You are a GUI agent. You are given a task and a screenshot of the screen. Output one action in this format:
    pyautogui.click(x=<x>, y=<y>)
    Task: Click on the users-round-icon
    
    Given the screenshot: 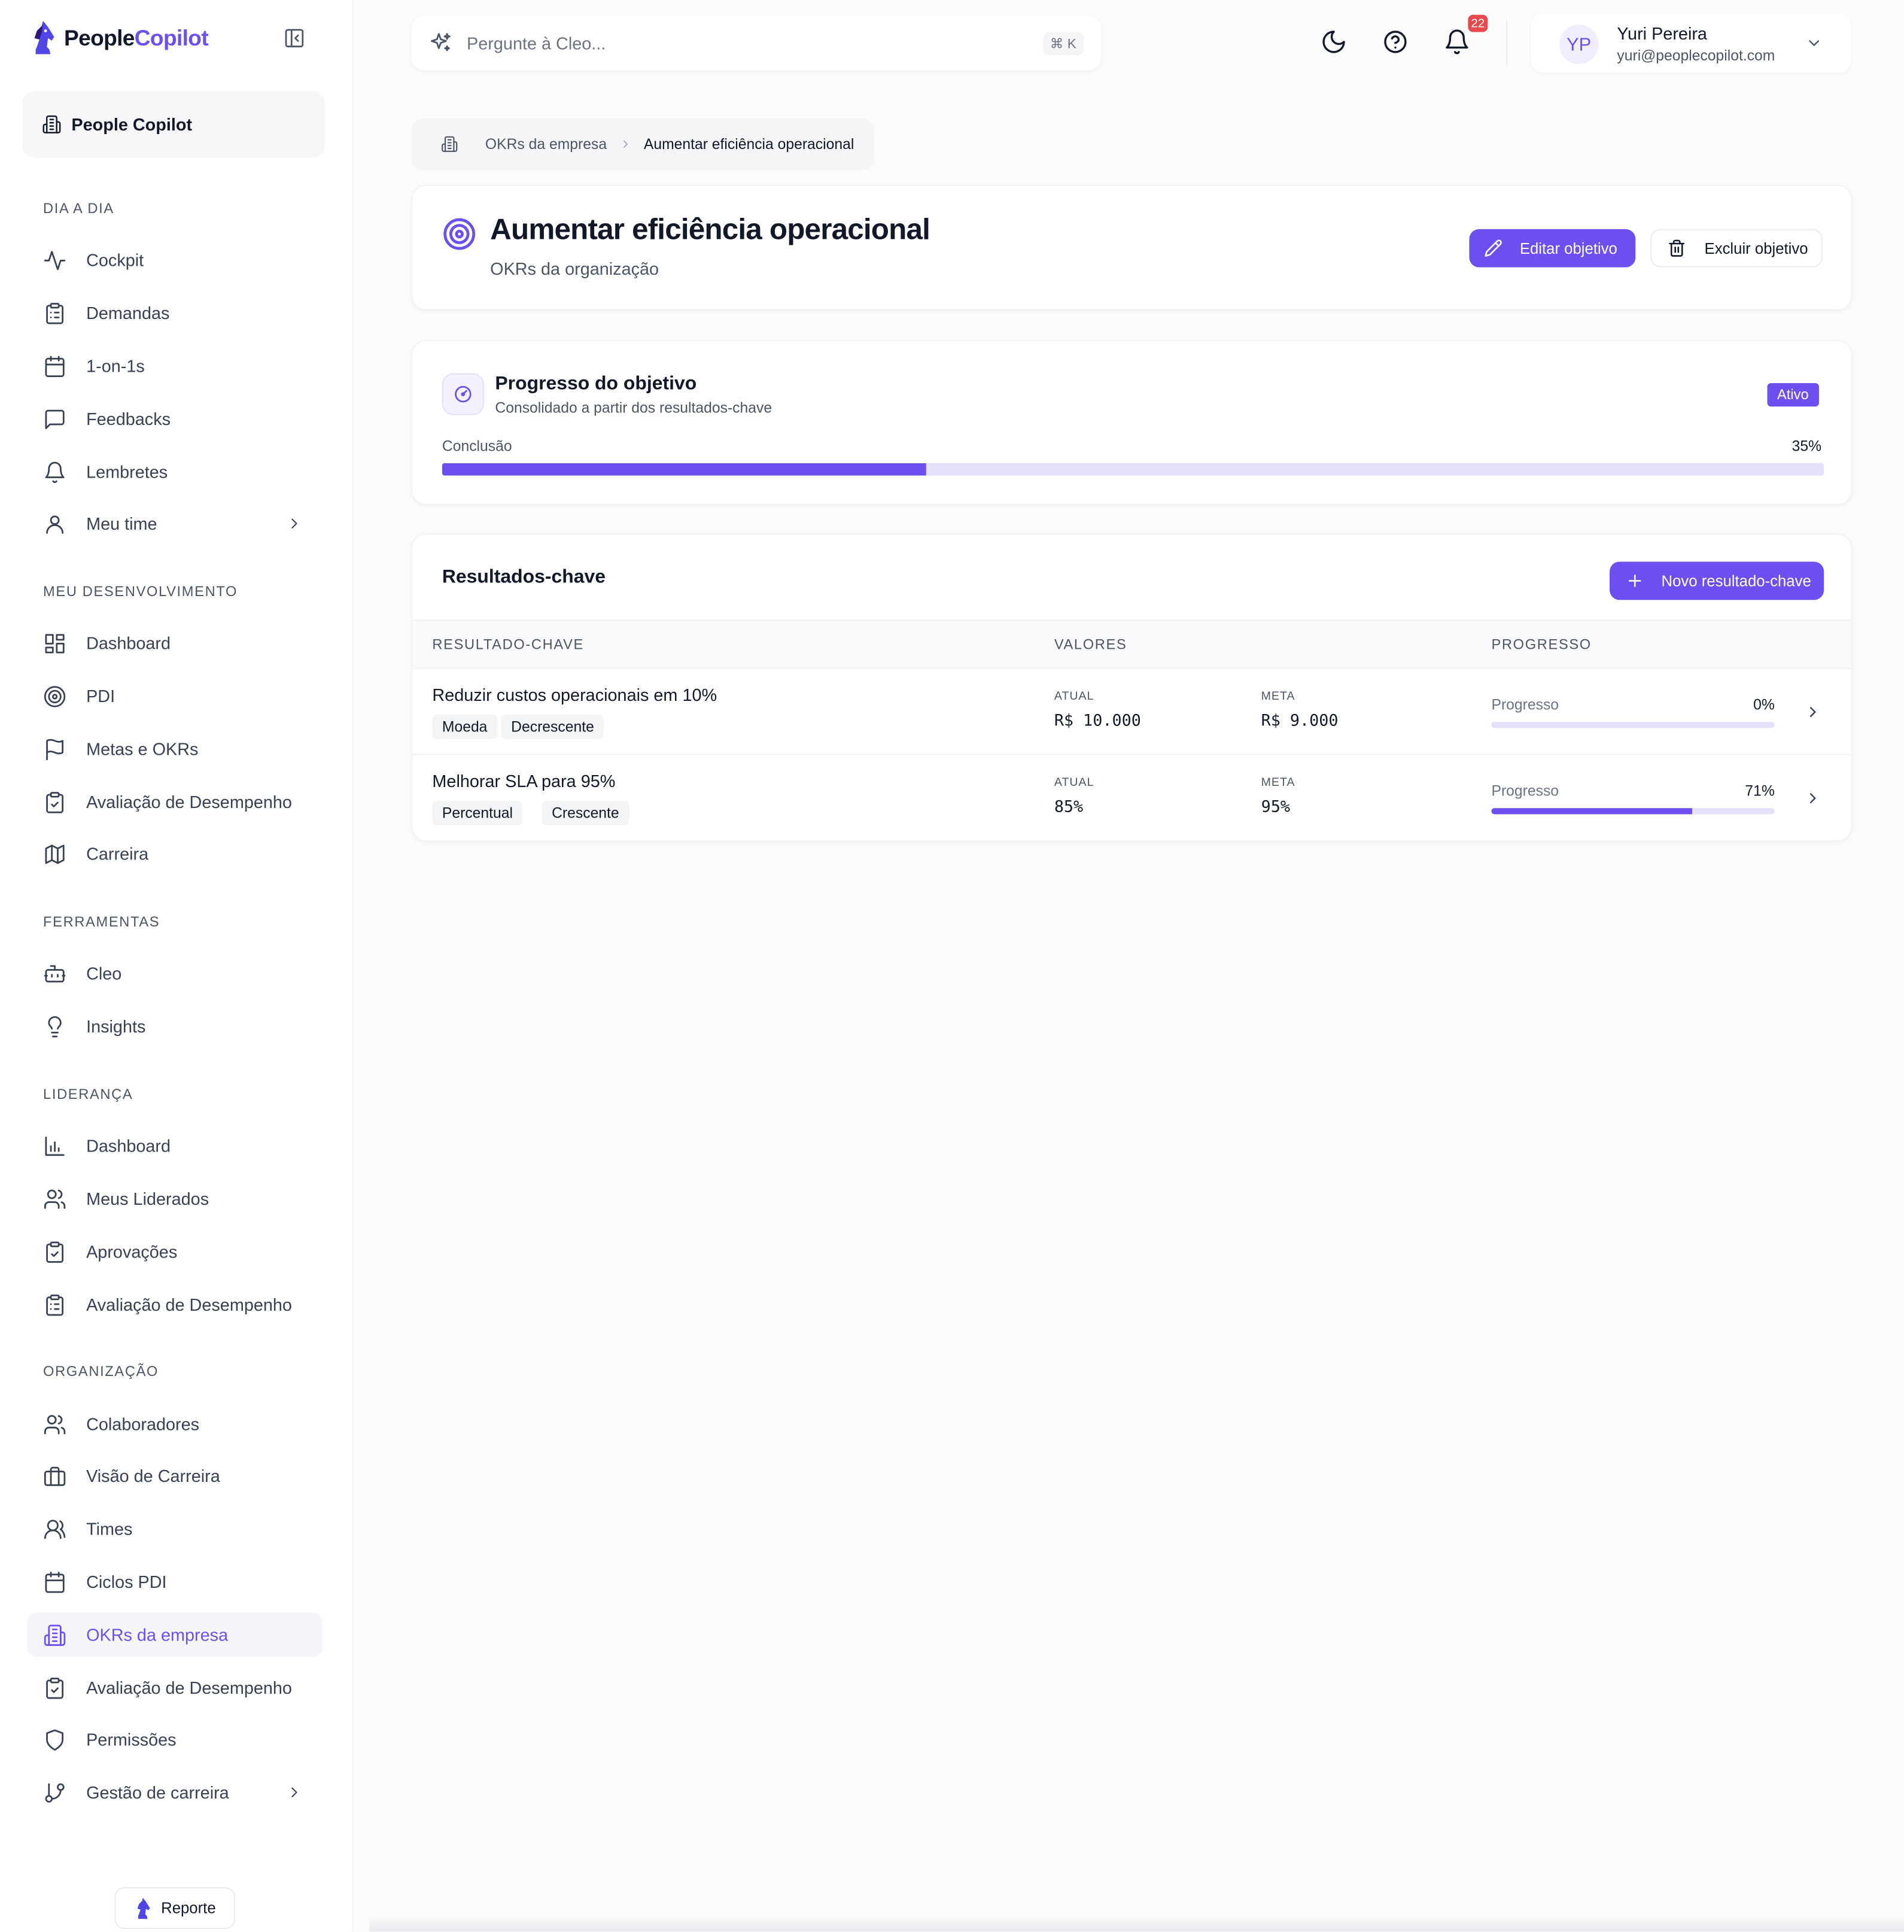 What is the action you would take?
    pyautogui.click(x=55, y=1529)
    